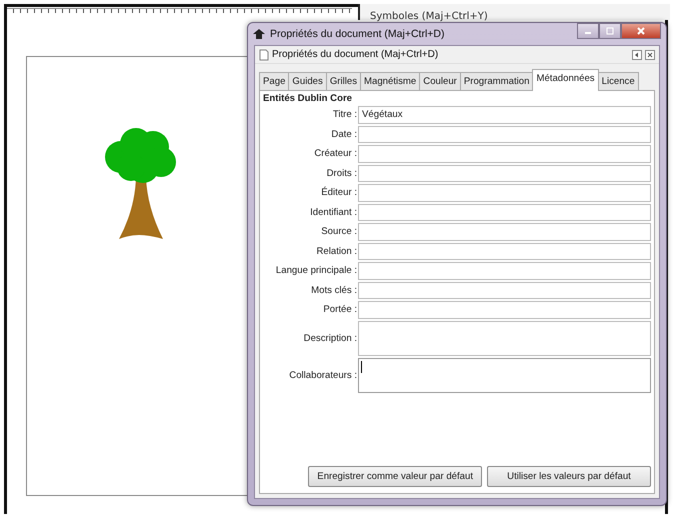 The image size is (674, 515). Describe the element at coordinates (497, 81) in the screenshot. I see `tab: Programmation` at that location.